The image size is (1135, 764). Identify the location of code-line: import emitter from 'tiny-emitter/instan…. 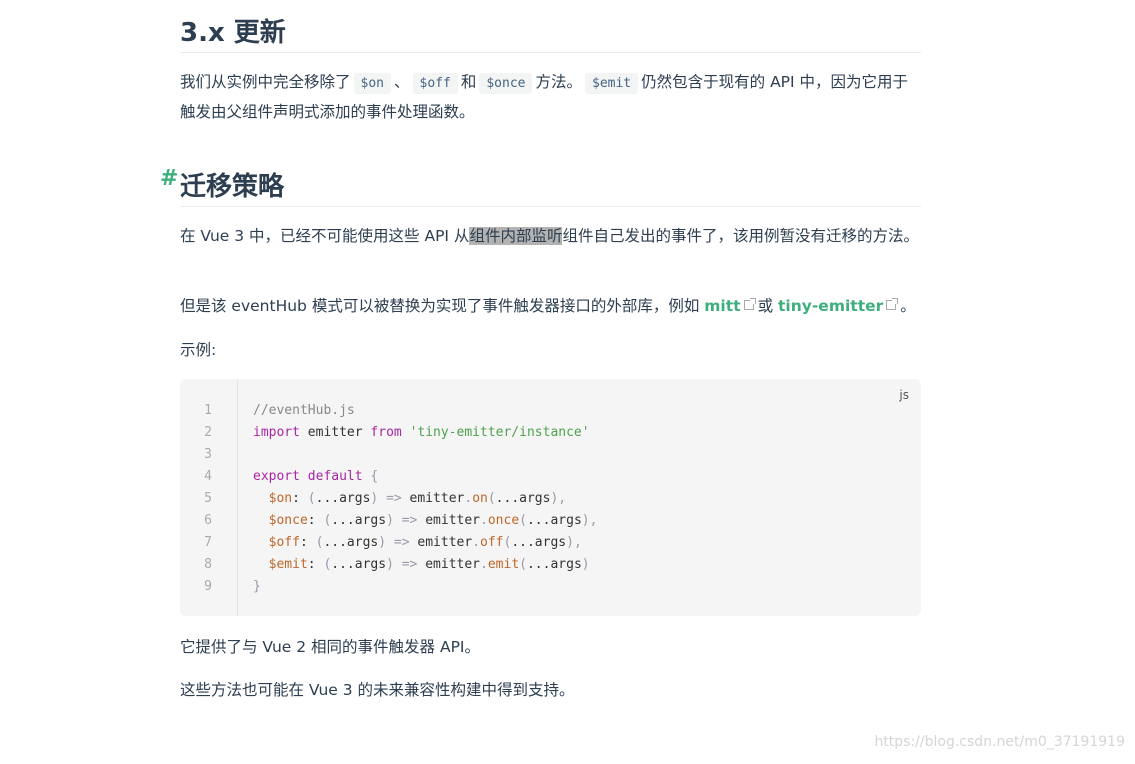
(421, 432).